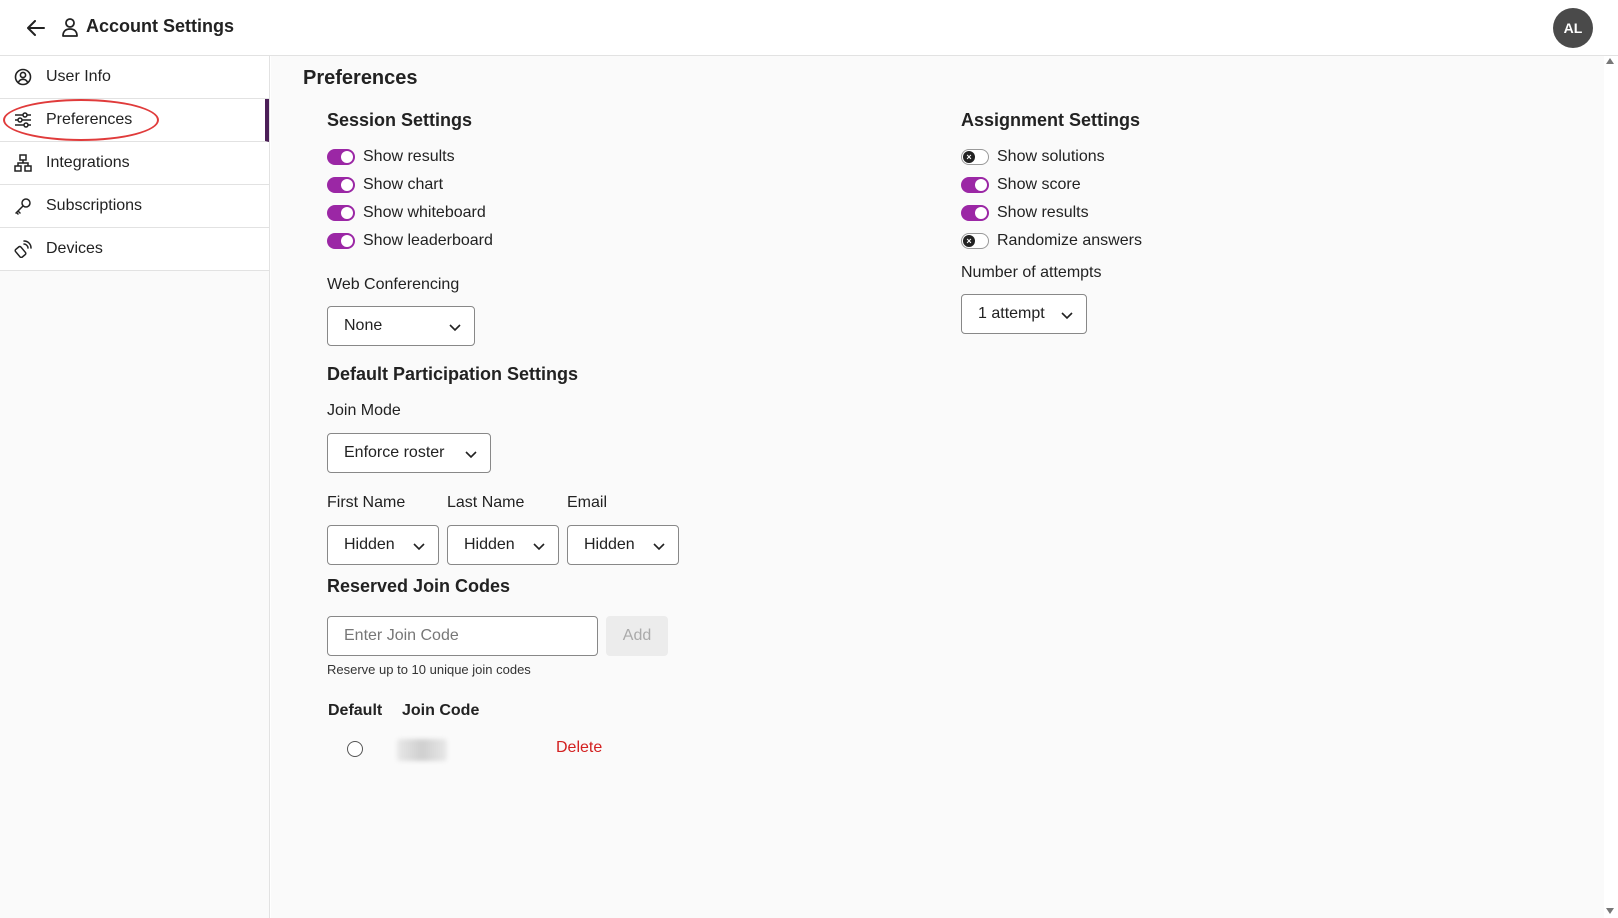  I want to click on page-header-title: Account Settings, so click(160, 26).